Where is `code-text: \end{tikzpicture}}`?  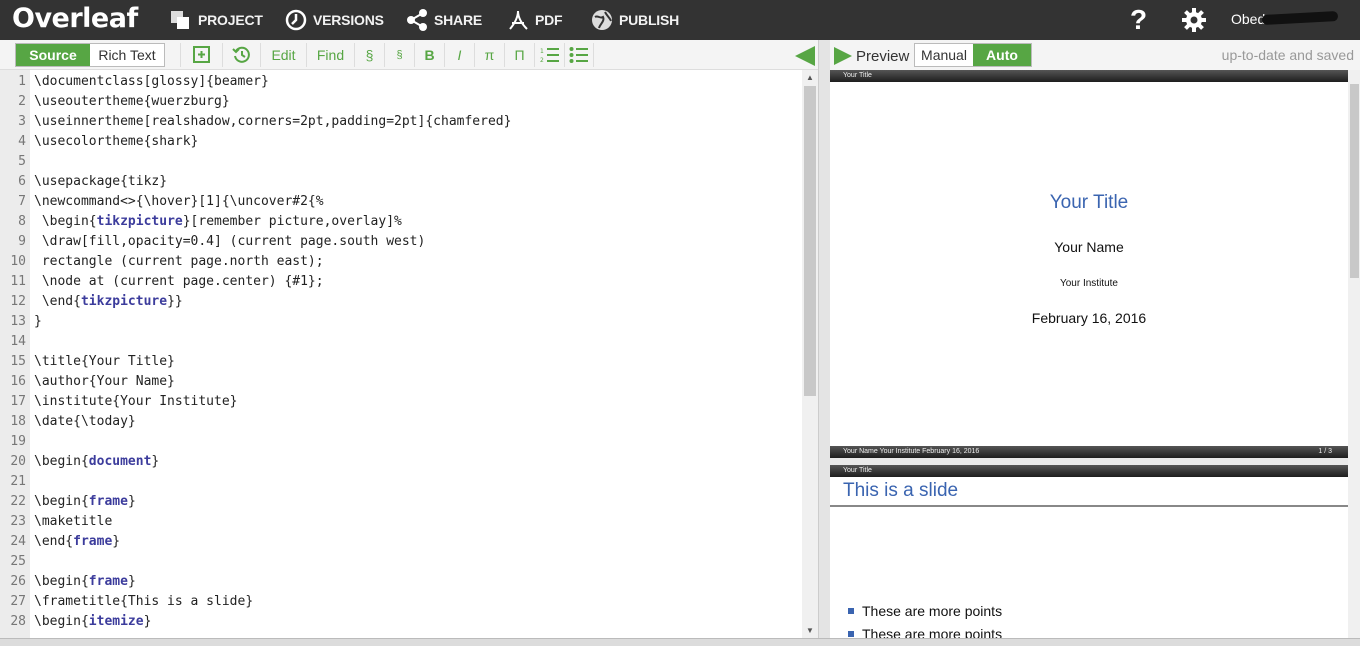 code-text: \end{tikzpicture}} is located at coordinates (108, 301).